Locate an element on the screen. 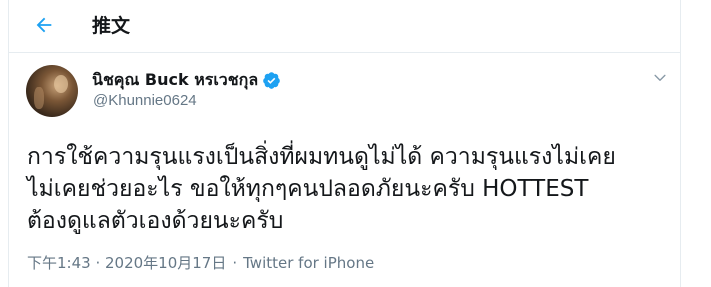 Image resolution: width=711 pixels, height=287 pixels. tweet-menu-button is located at coordinates (660, 78).